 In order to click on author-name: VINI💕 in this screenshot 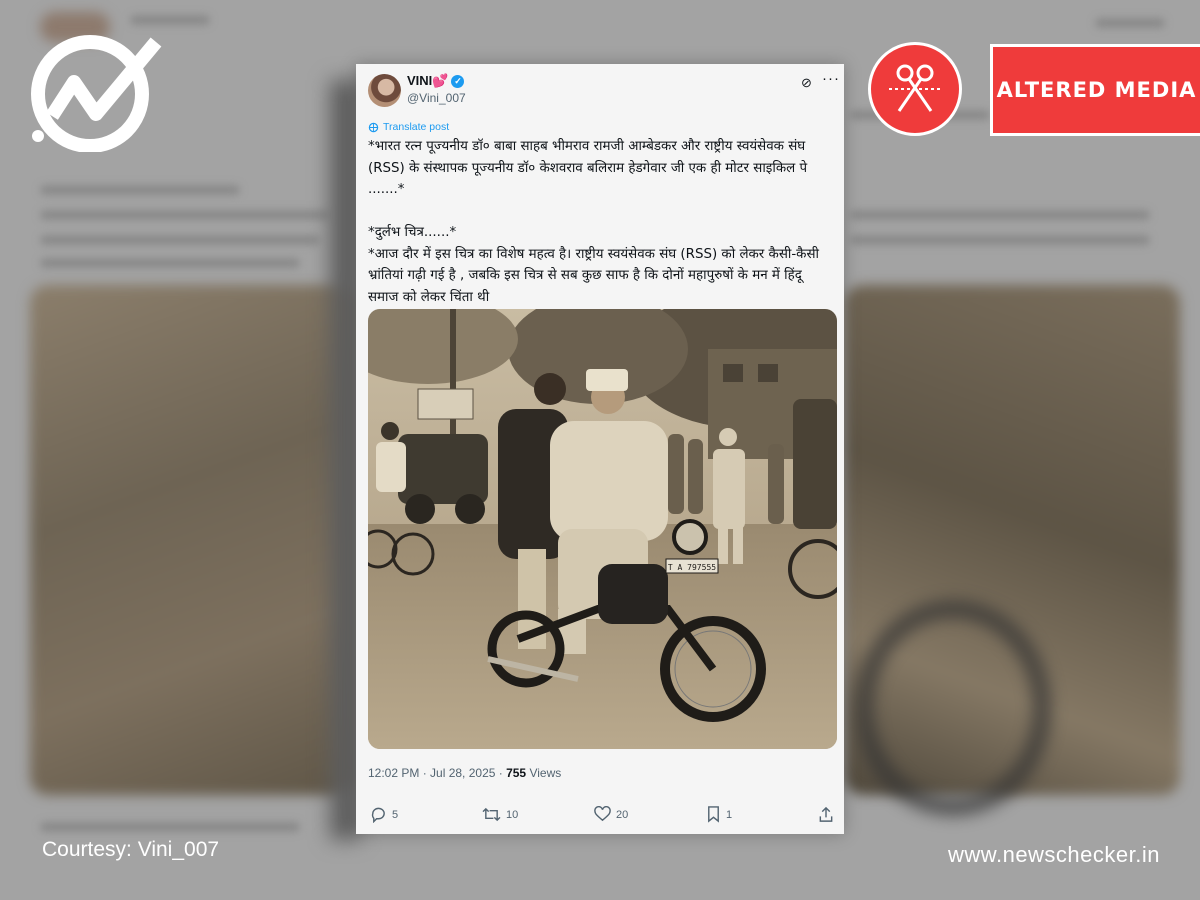, I will do `click(427, 81)`.